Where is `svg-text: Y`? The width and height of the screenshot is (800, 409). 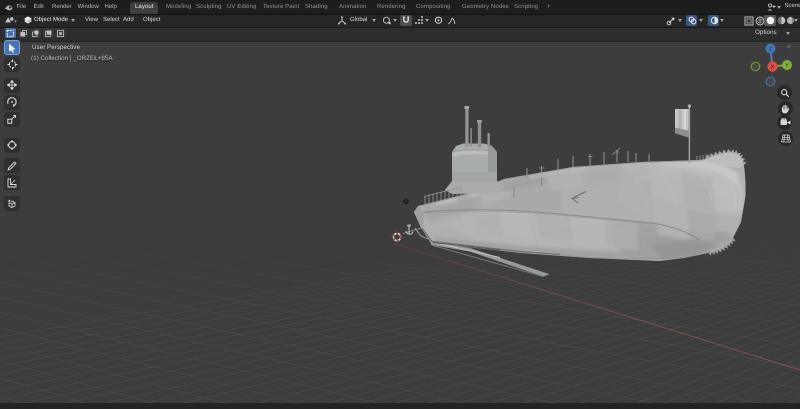
svg-text: Y is located at coordinates (787, 66).